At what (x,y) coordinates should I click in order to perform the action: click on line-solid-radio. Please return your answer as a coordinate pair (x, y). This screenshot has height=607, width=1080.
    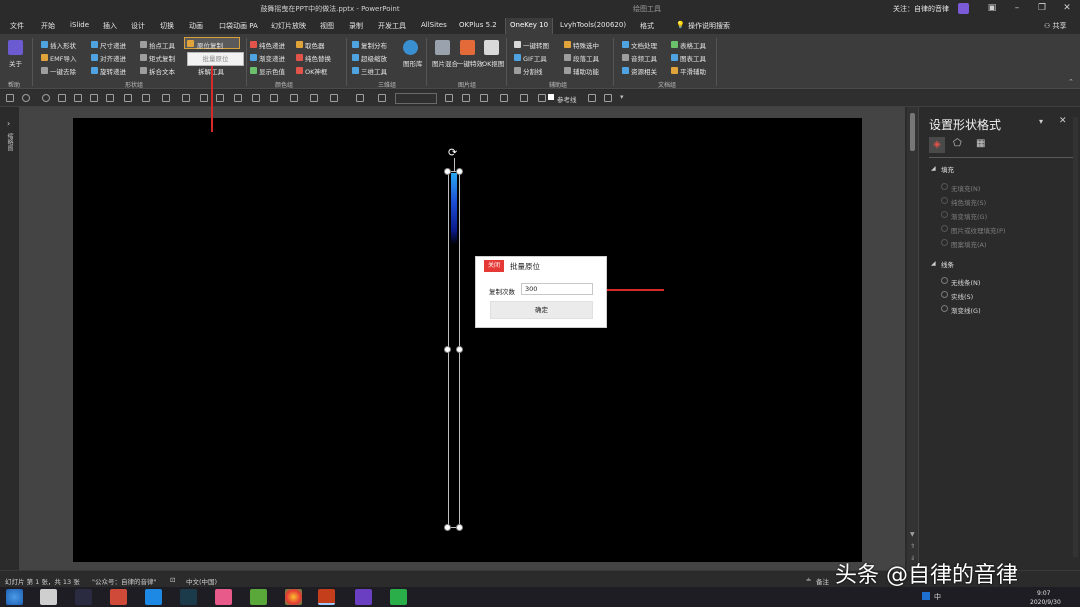
    Looking at the image, I should click on (944, 294).